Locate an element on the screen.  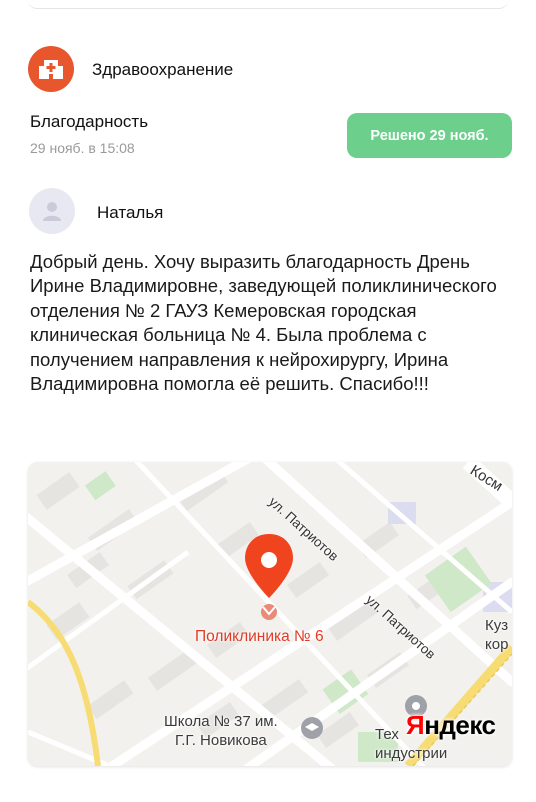
user-icon is located at coordinates (52, 211).